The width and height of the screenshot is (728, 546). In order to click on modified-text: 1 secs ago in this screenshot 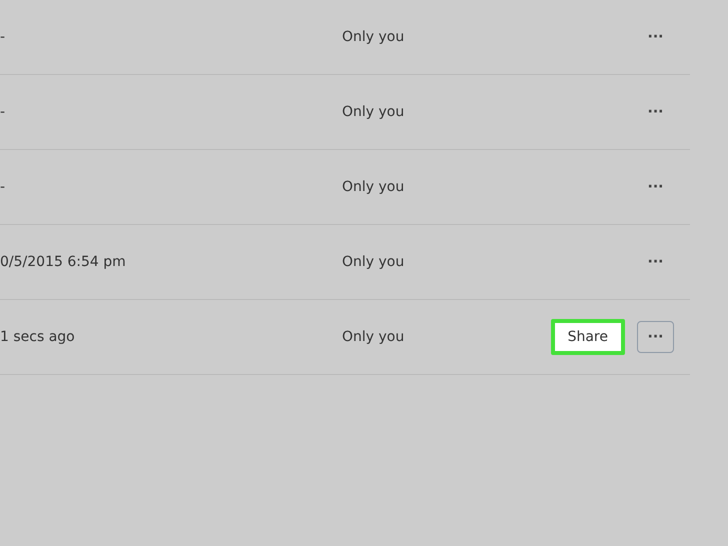, I will do `click(38, 337)`.